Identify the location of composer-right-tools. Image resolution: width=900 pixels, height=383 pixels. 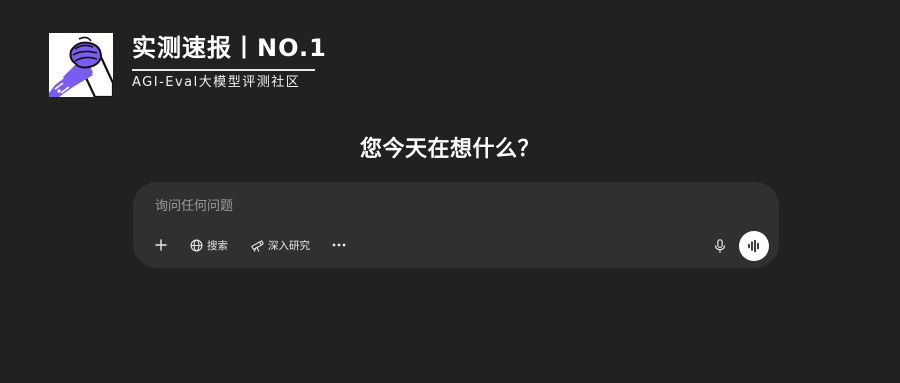
(738, 246).